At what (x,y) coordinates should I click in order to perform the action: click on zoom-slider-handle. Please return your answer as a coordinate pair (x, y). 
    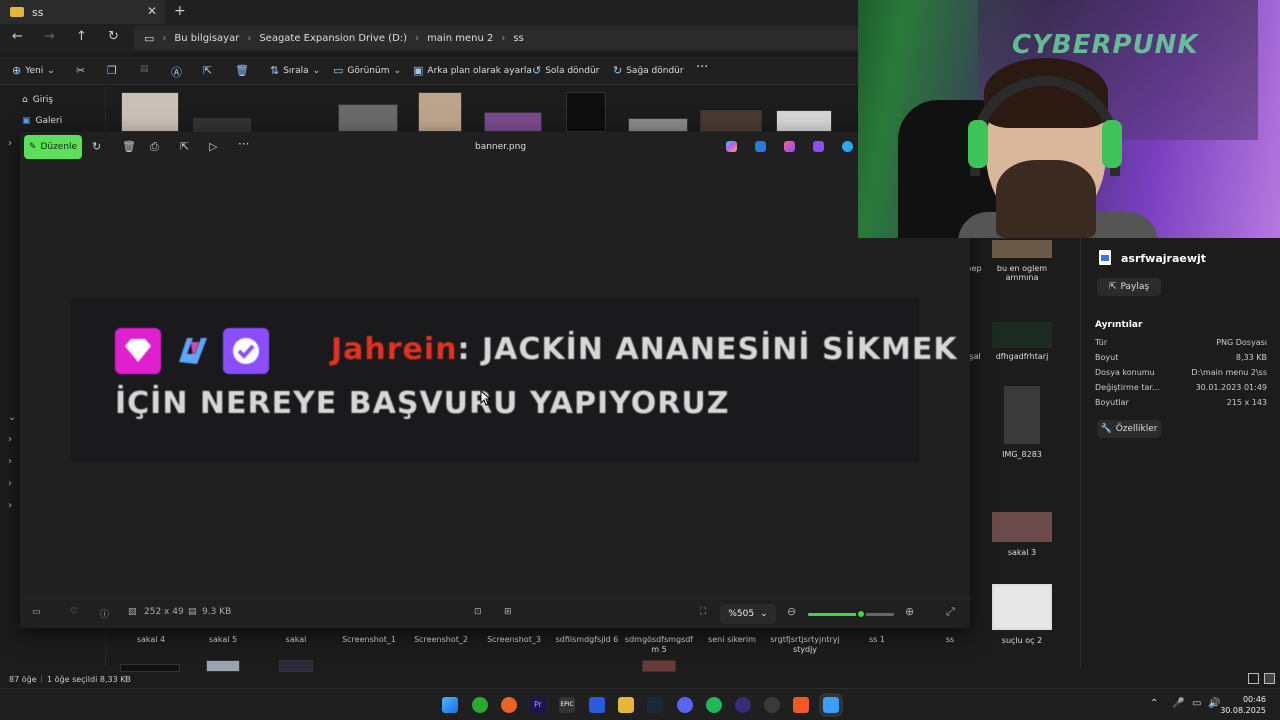
    Looking at the image, I should click on (861, 614).